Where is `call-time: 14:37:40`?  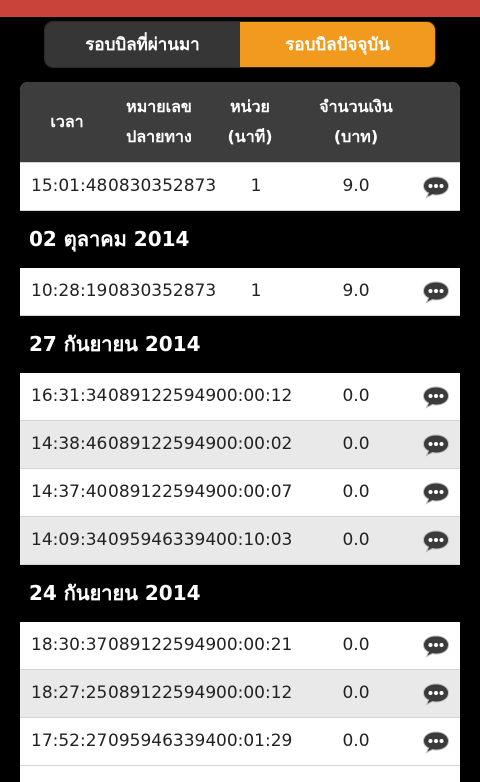
call-time: 14:37:40 is located at coordinates (69, 492).